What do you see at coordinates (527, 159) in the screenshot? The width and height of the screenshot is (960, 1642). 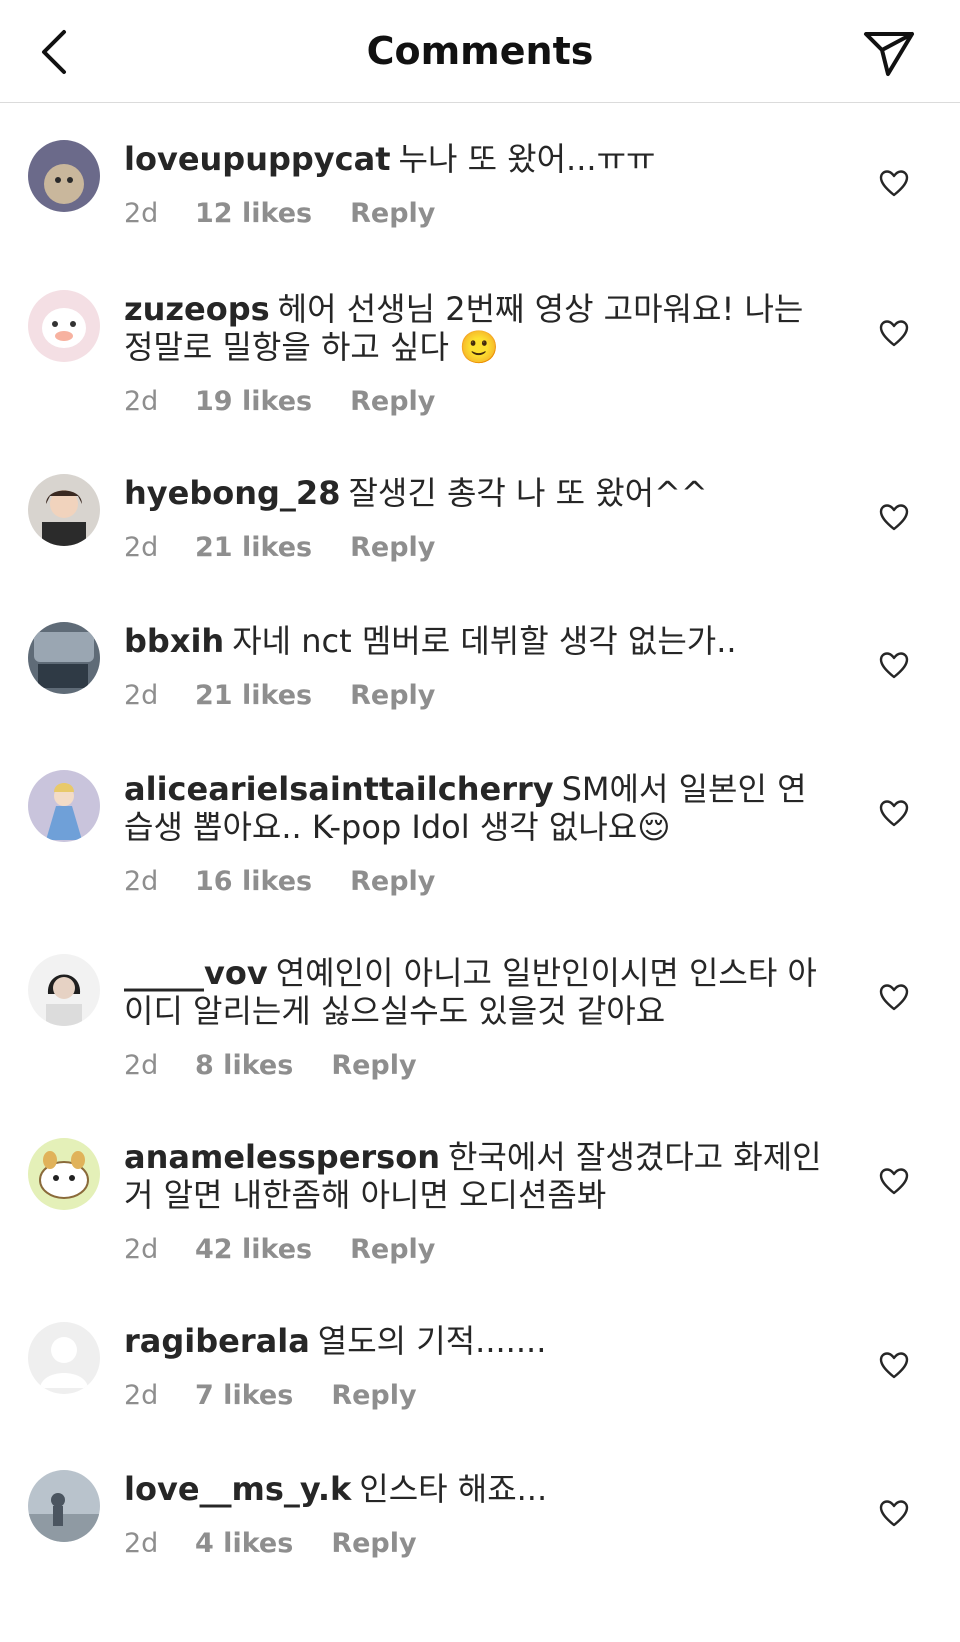 I see `comment-text: 누나 또 왔어...ㅠㅠ` at bounding box center [527, 159].